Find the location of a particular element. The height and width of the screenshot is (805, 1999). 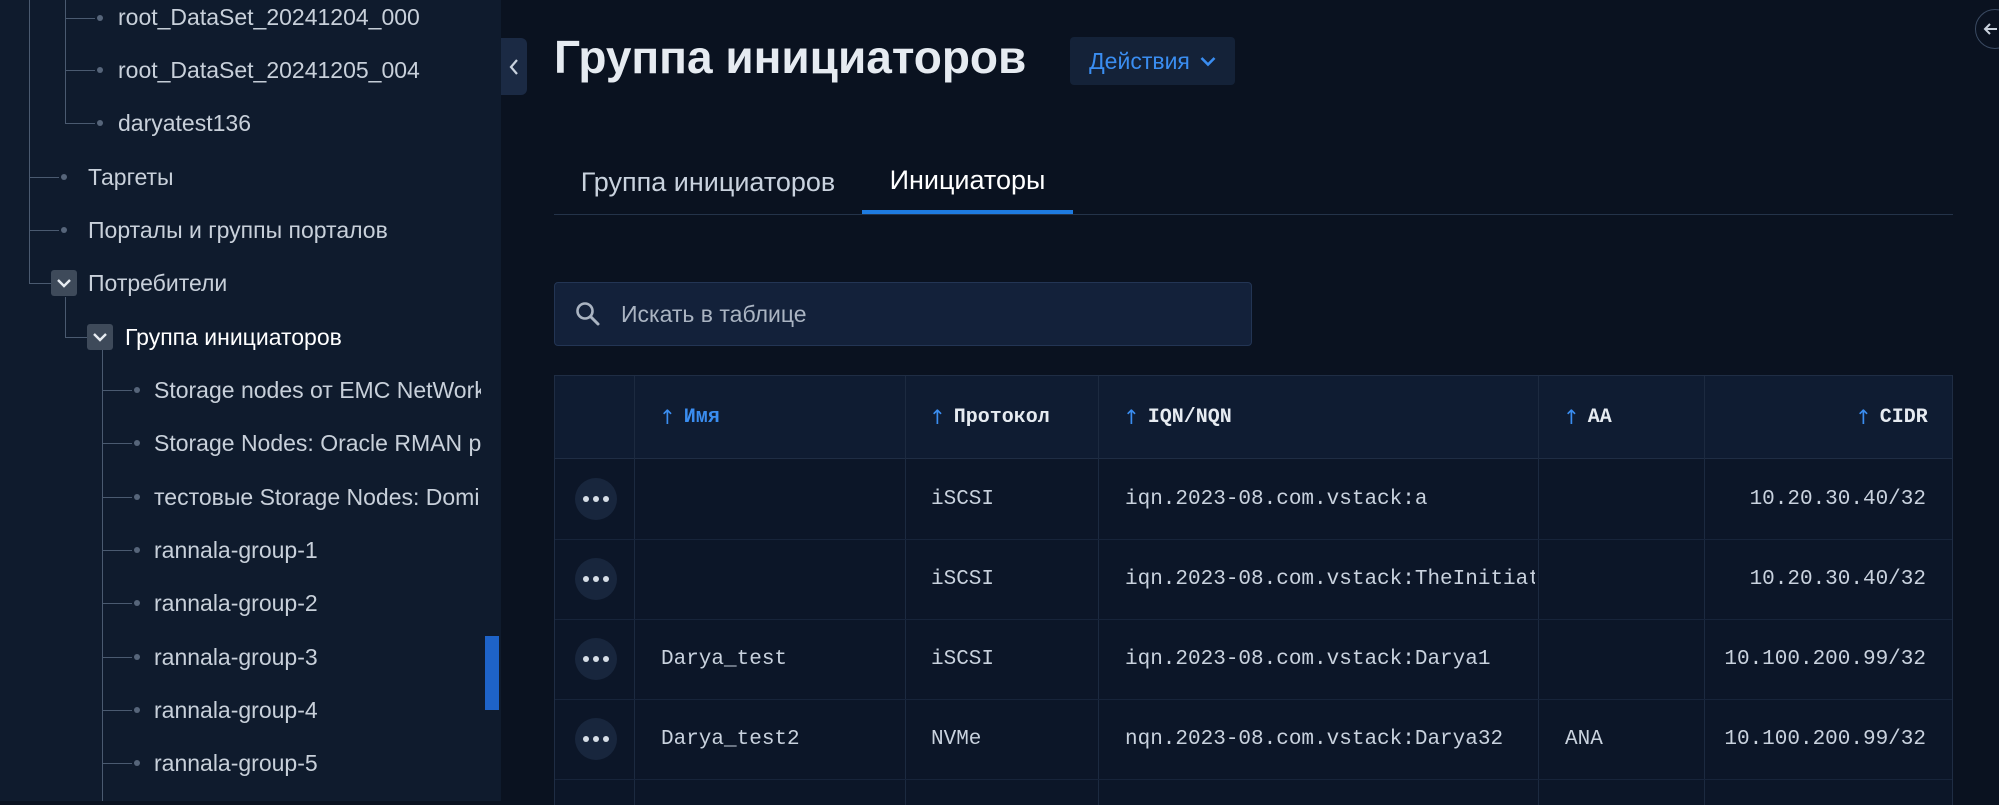

column-header-protocol: ↑ Протокол is located at coordinates (989, 417).